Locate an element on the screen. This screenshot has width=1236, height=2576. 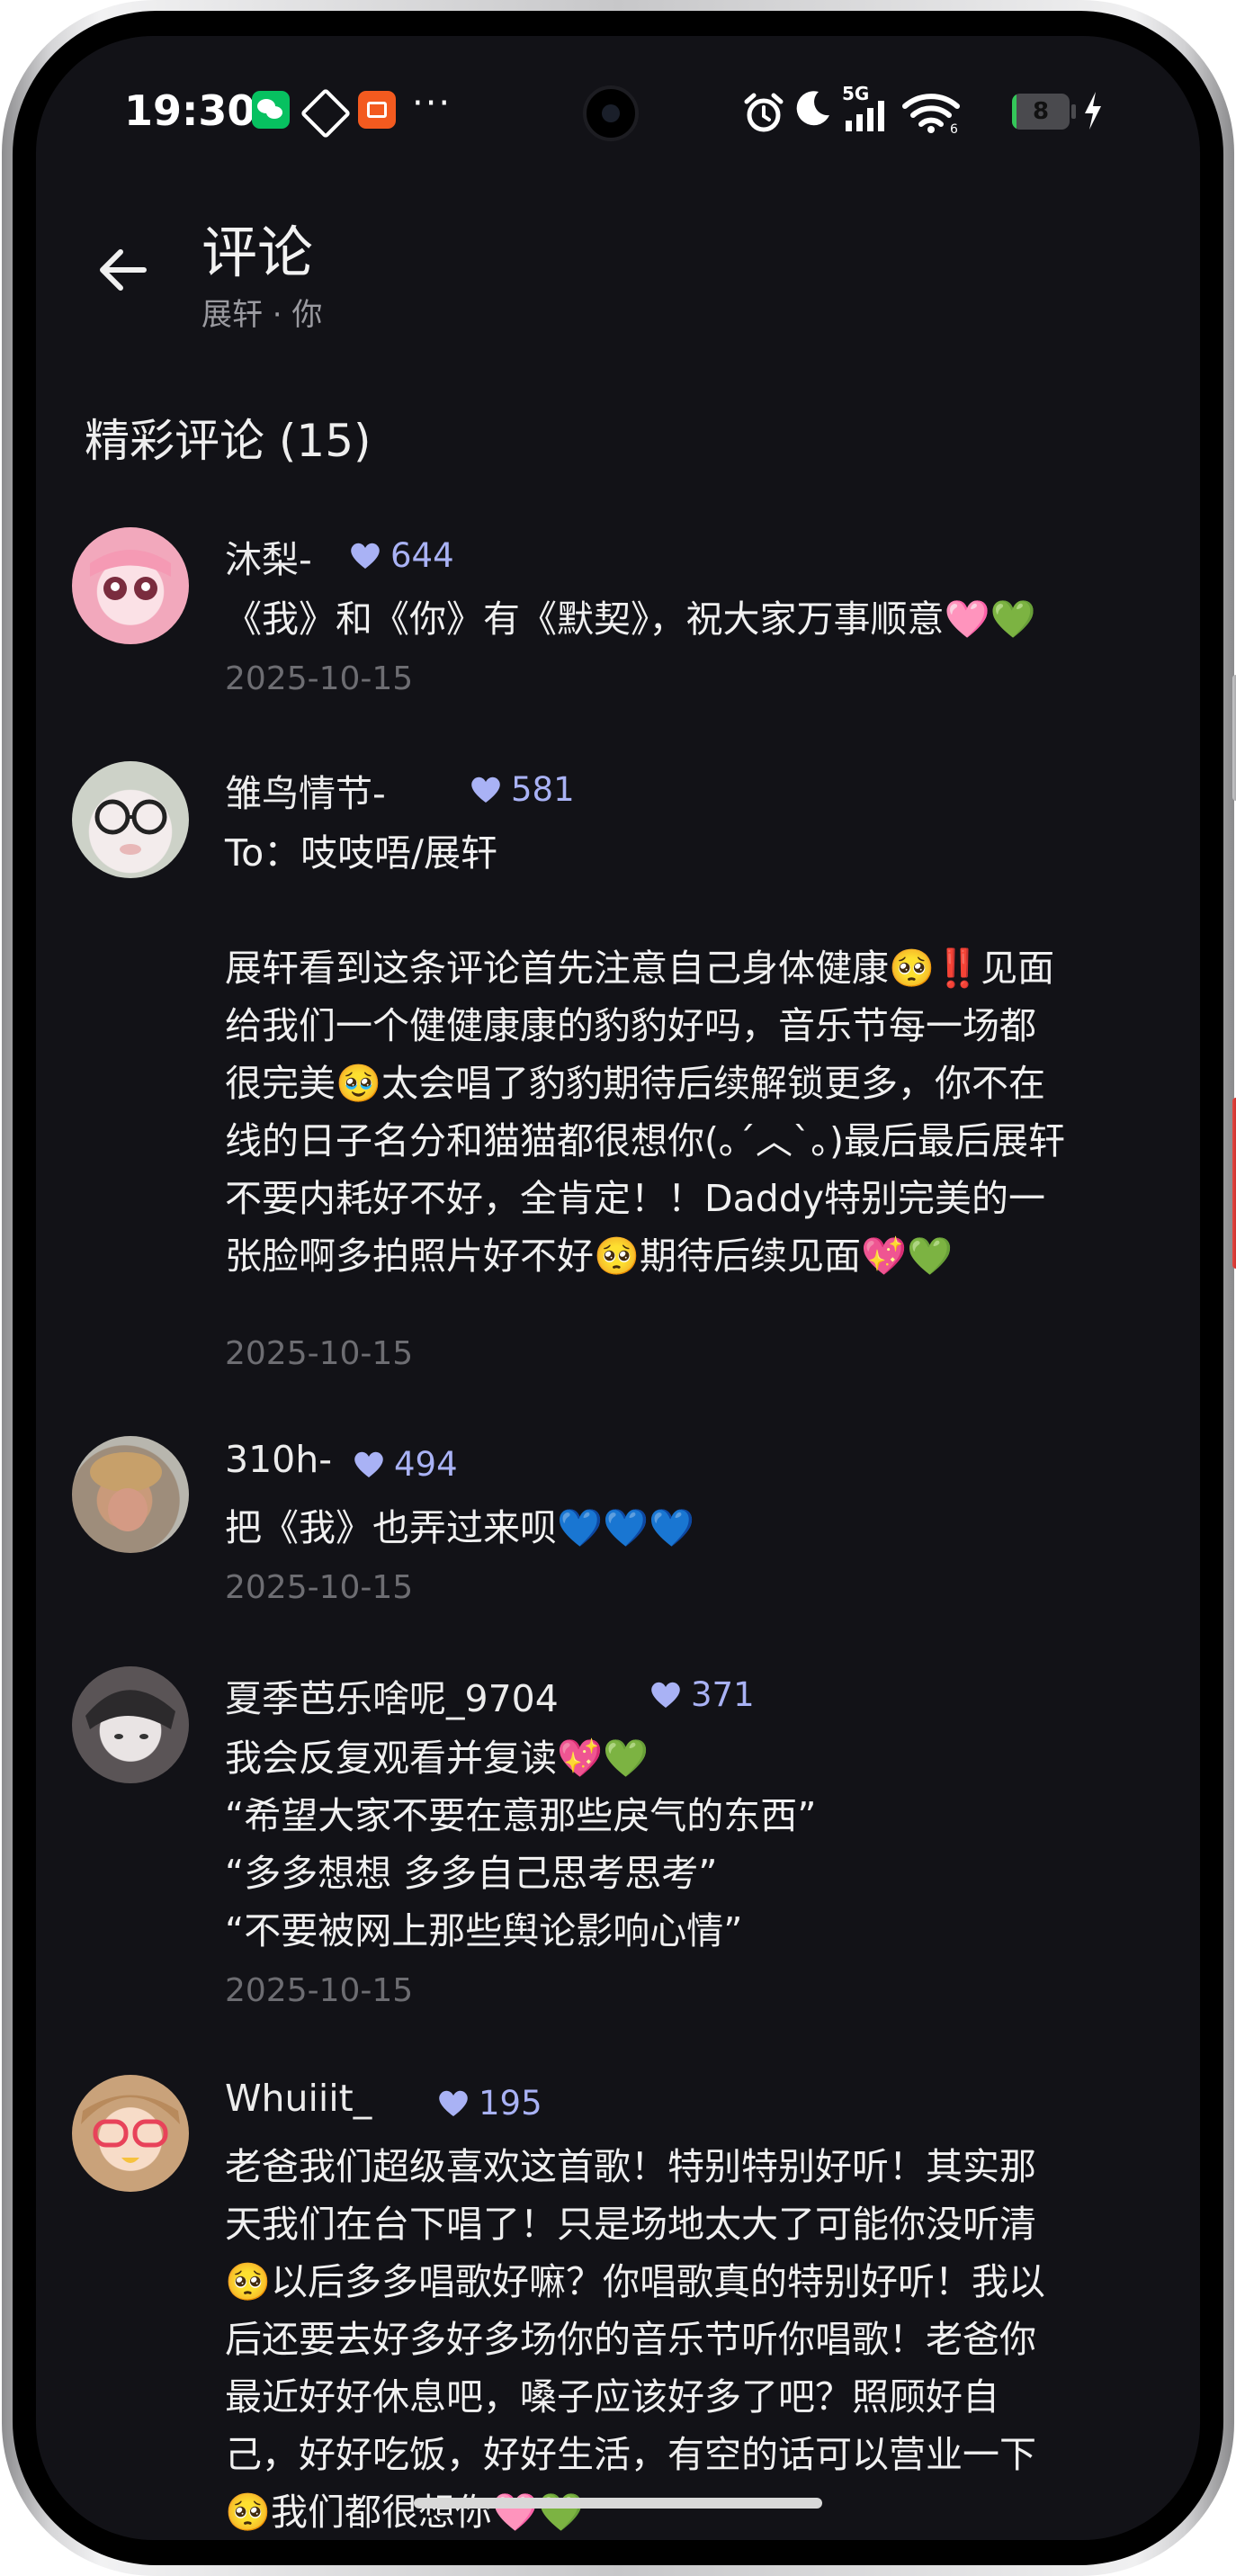
svg-text: 6 is located at coordinates (954, 128).